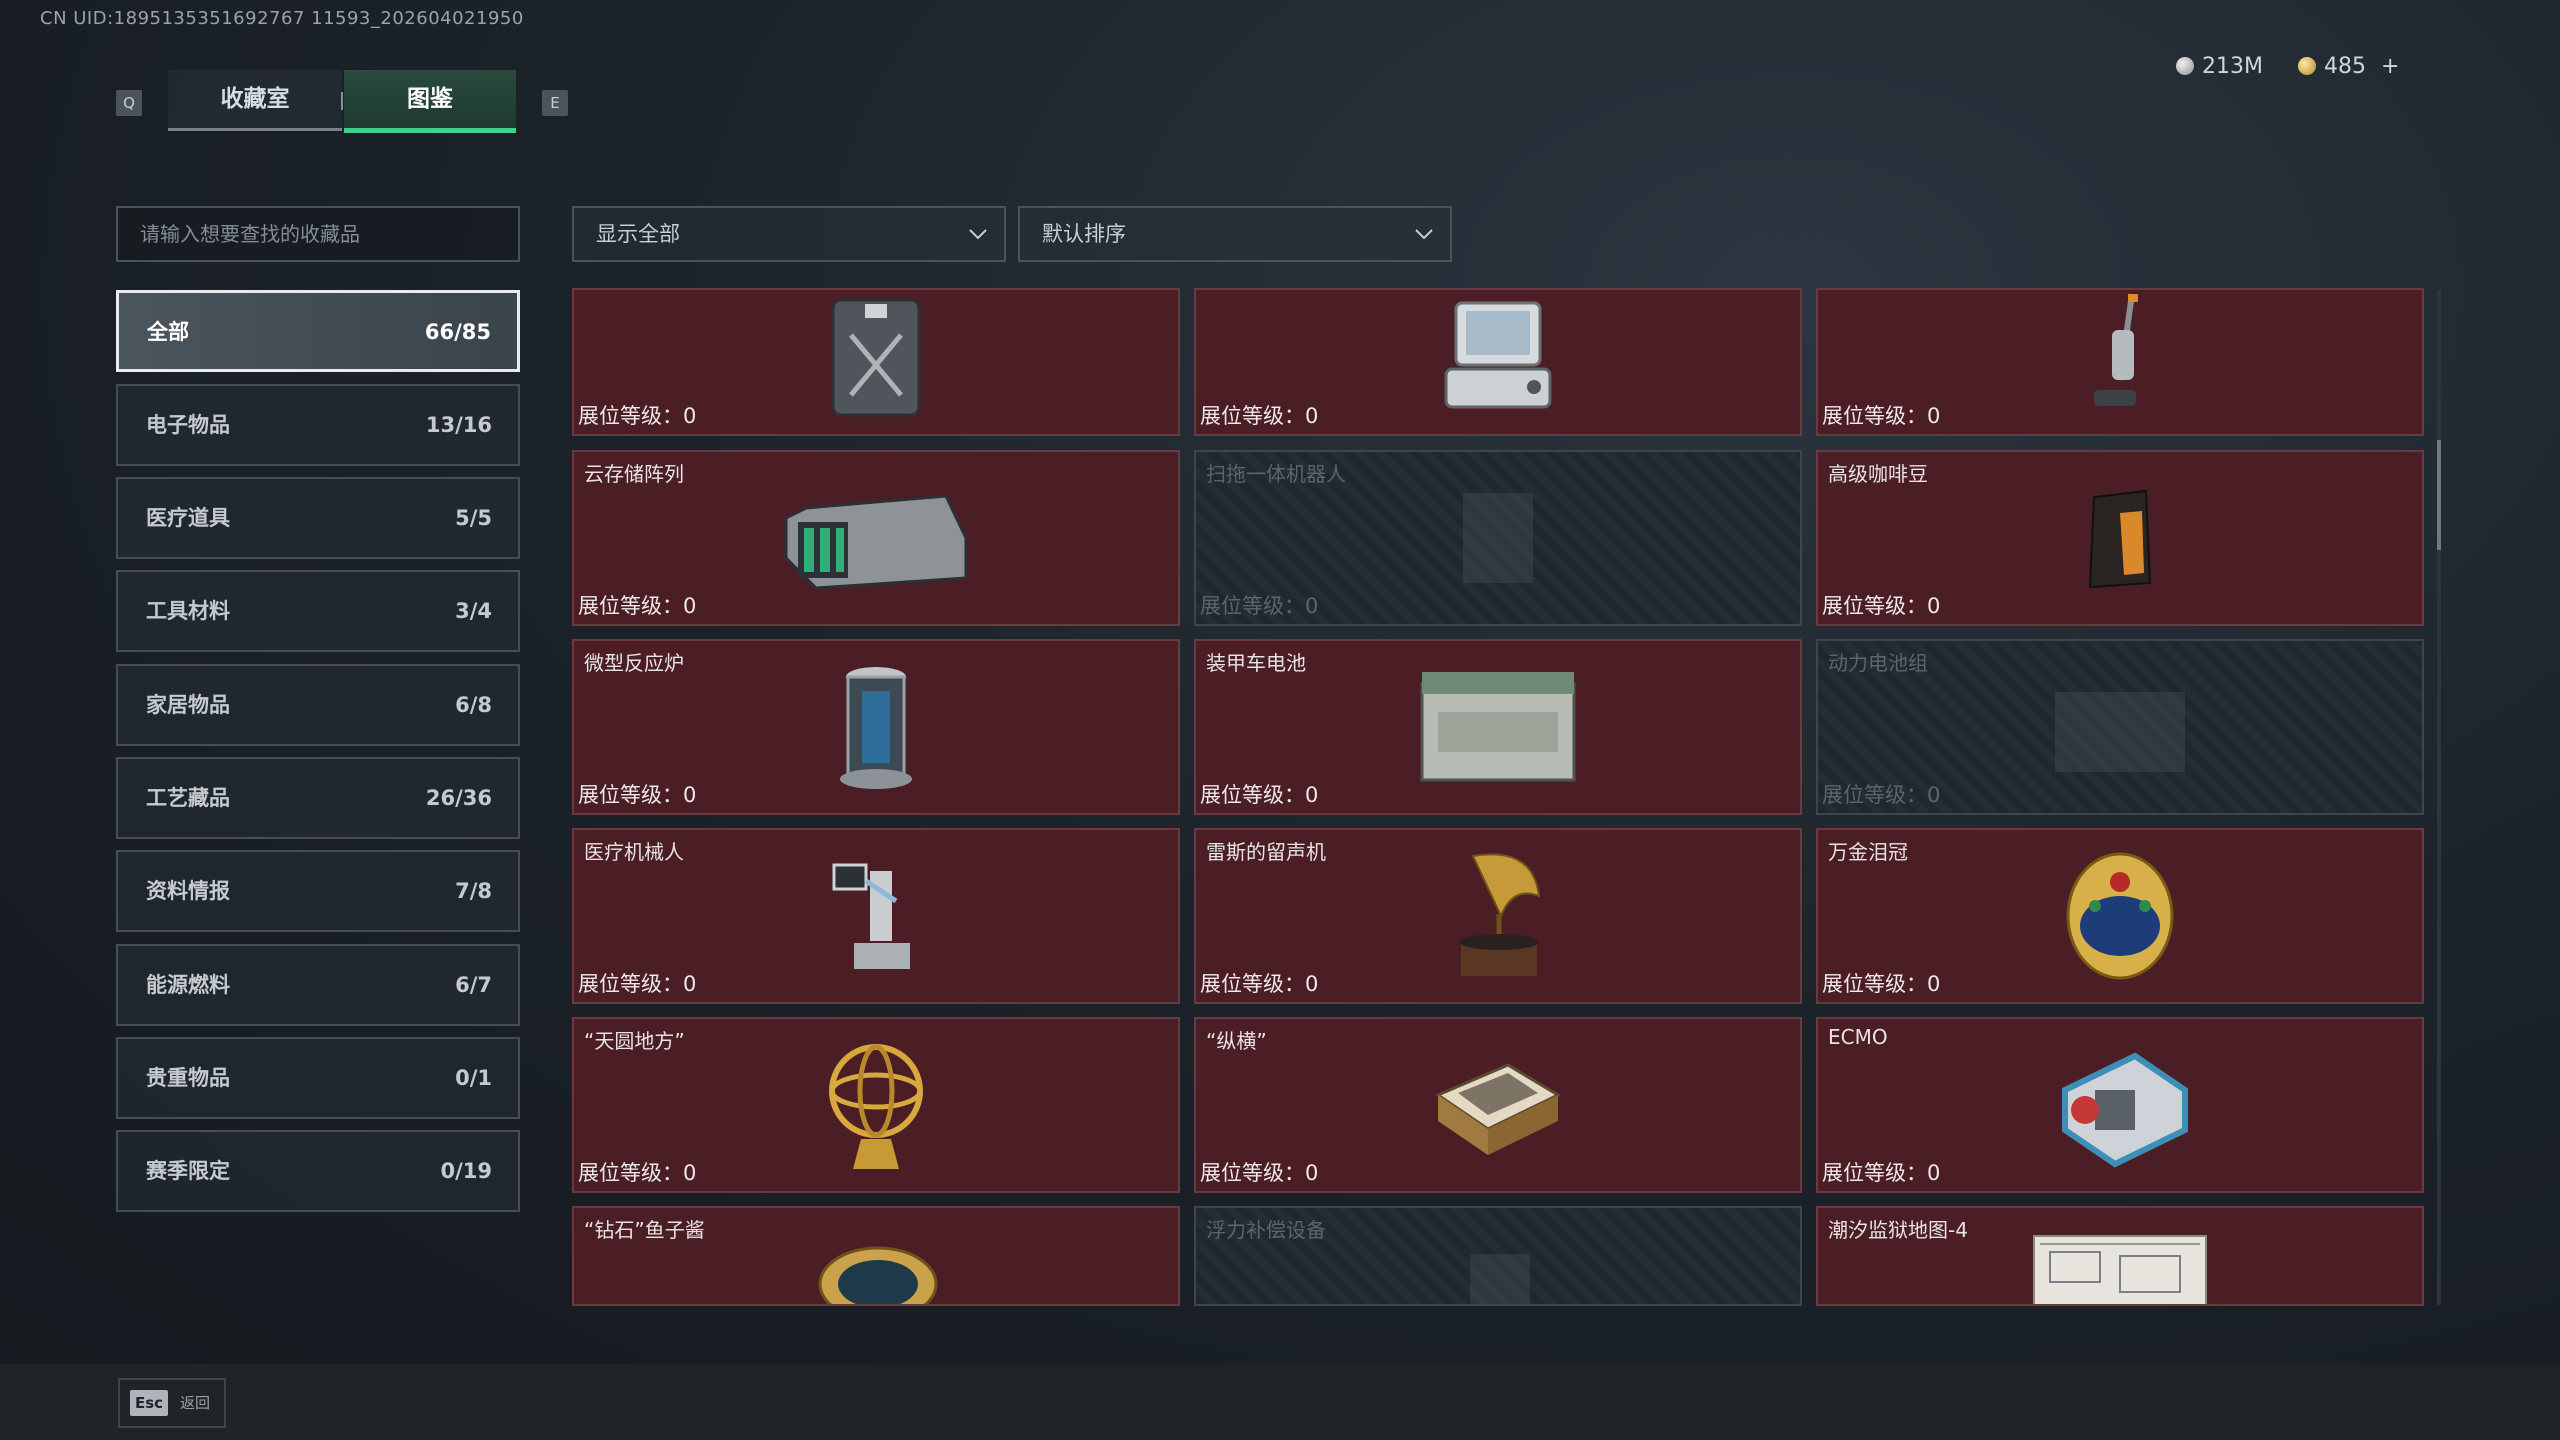  Describe the element at coordinates (473, 1078) in the screenshot. I see `category-count: 0/1` at that location.